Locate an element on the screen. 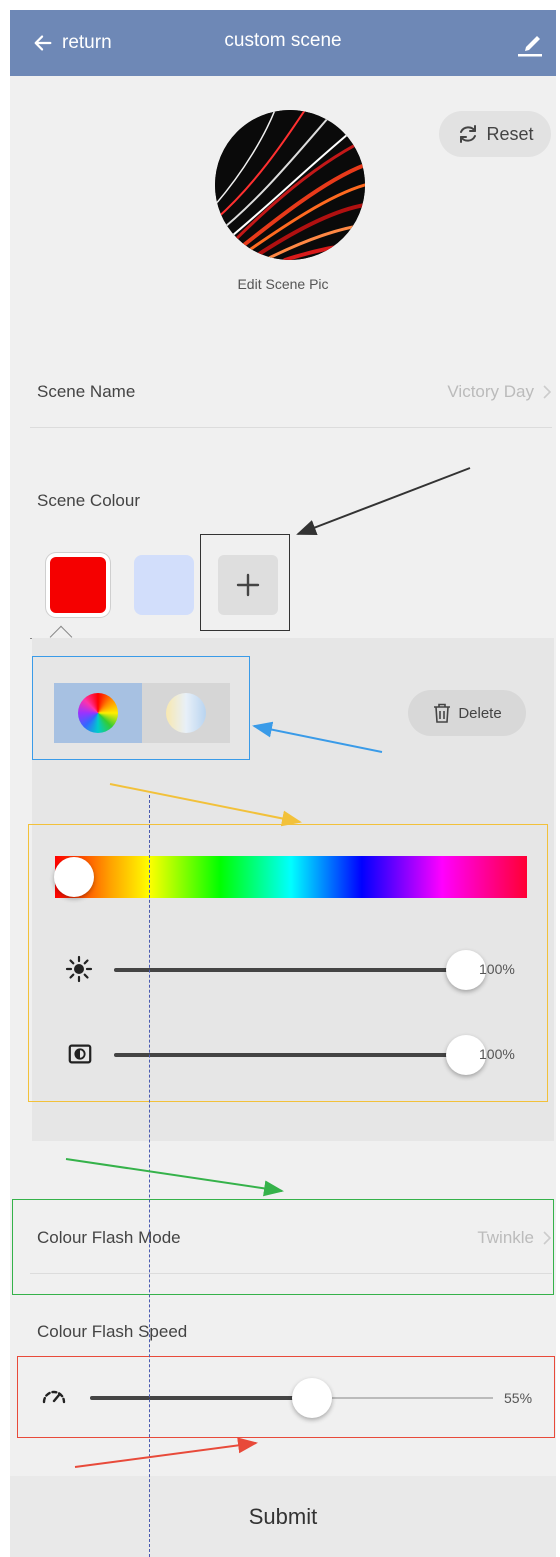  scene-name-row: Scene Name Victory Day is located at coordinates (291, 392).